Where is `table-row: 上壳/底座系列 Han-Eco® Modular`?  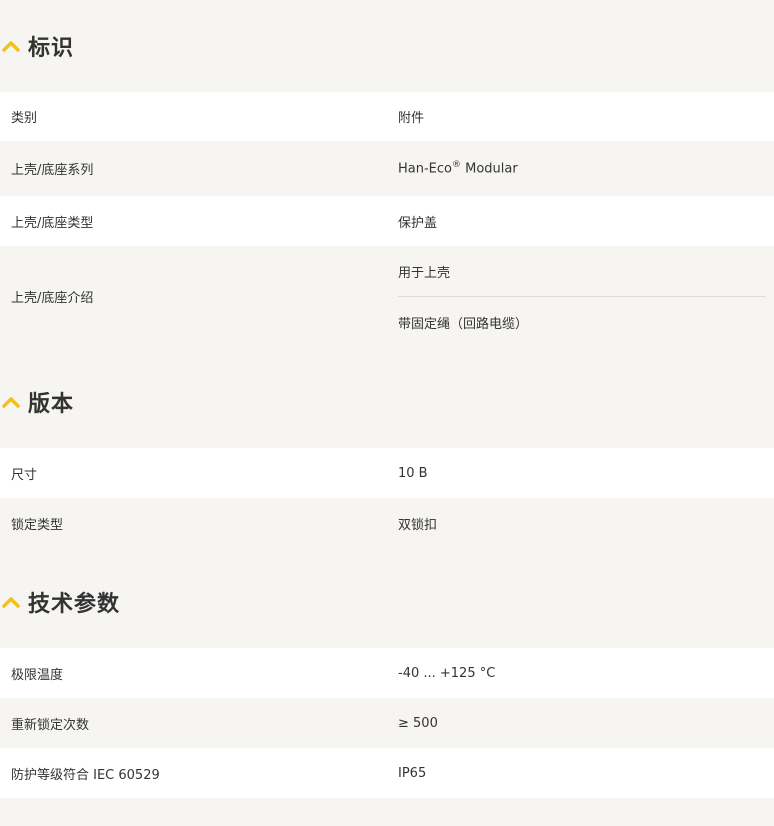
table-row: 上壳/底座系列 Han-Eco® Modular is located at coordinates (387, 168).